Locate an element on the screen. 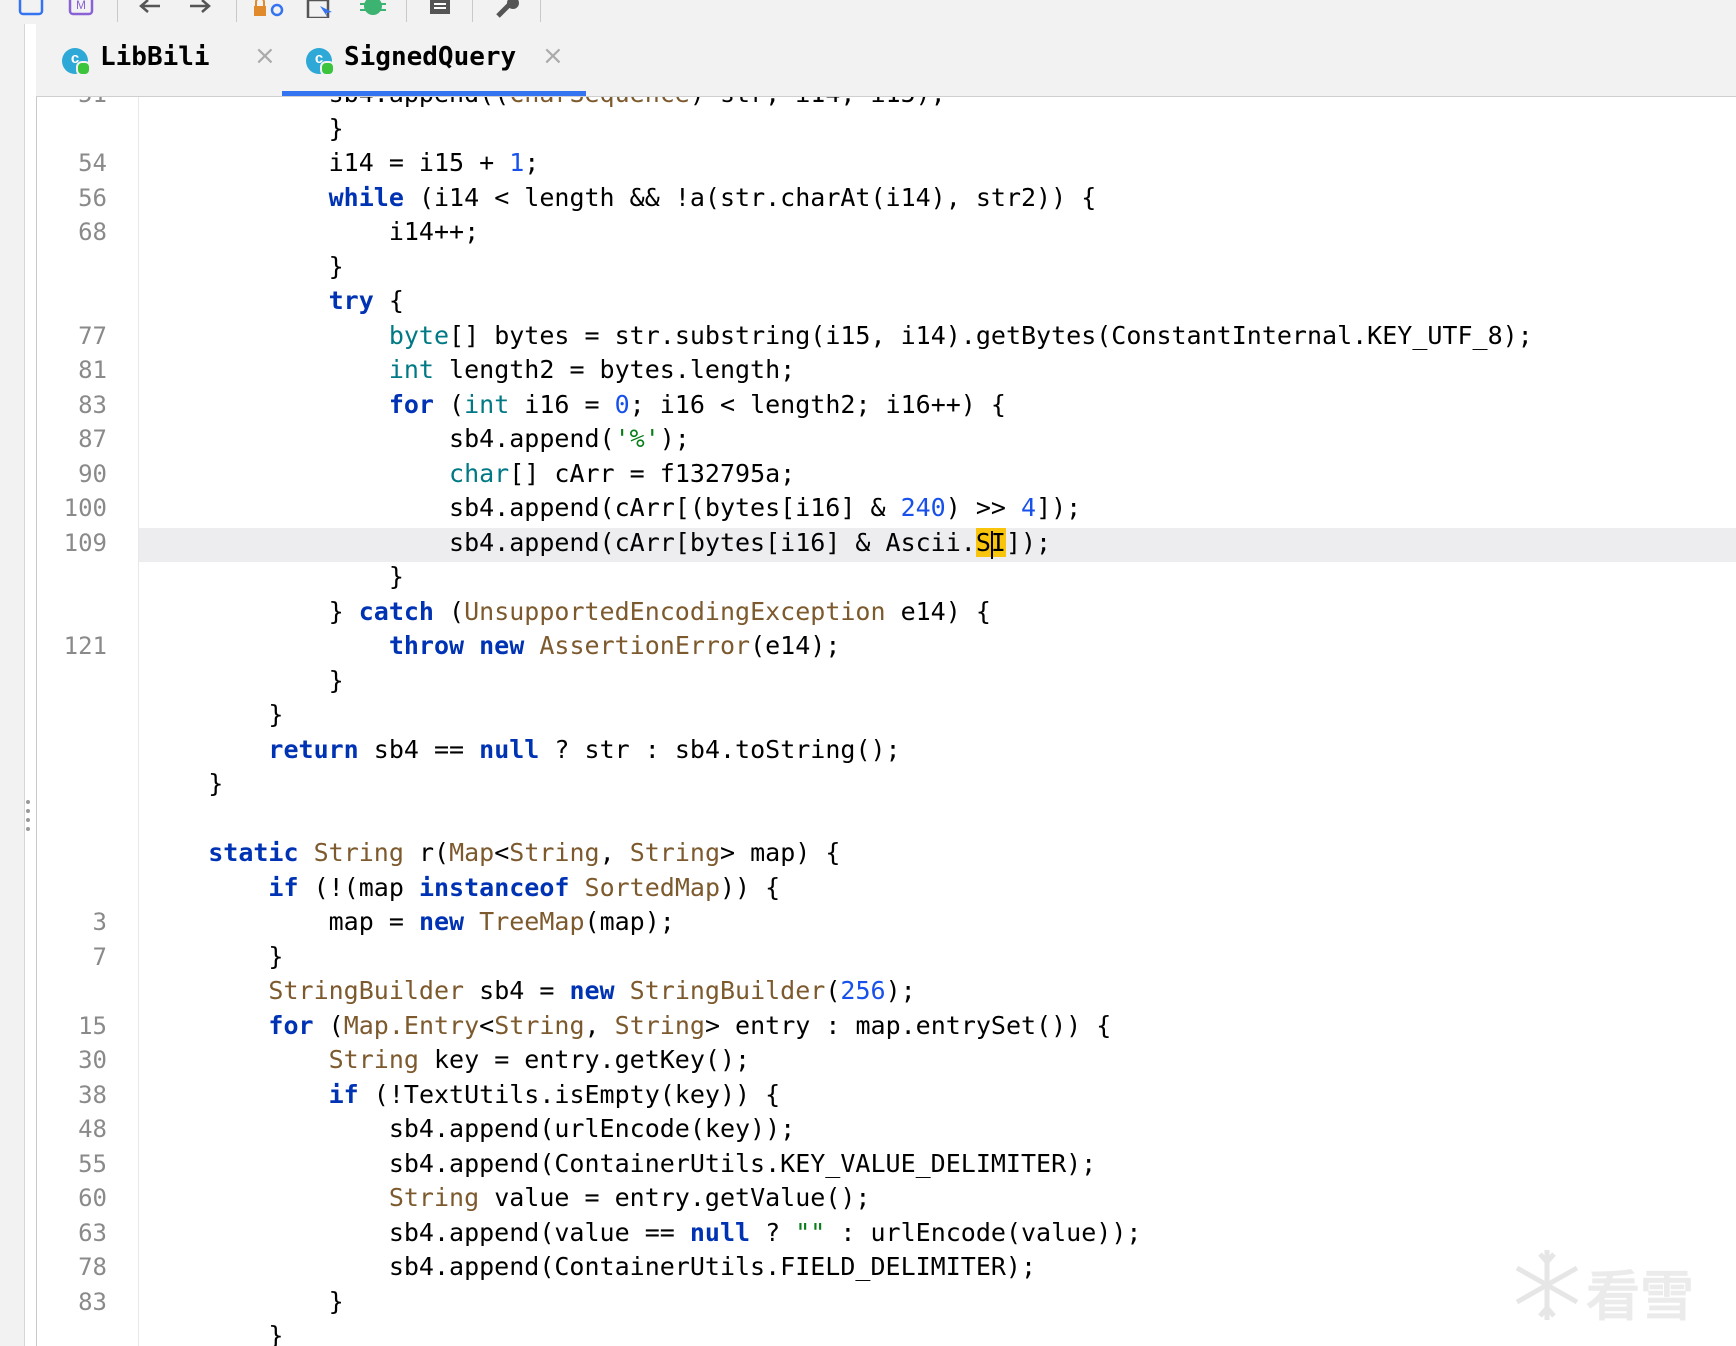 Image resolution: width=1736 pixels, height=1346 pixels. arrow-back-icon is located at coordinates (150, 9).